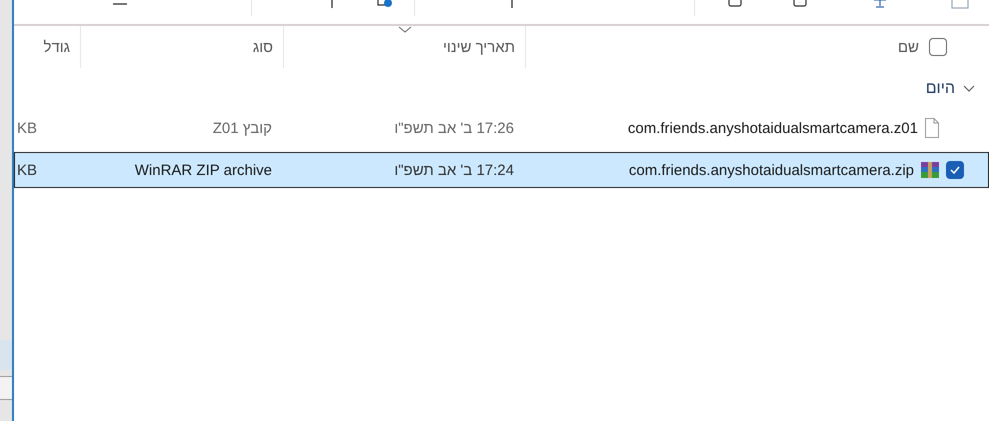 The width and height of the screenshot is (989, 421). What do you see at coordinates (932, 128) in the screenshot?
I see `document-icon` at bounding box center [932, 128].